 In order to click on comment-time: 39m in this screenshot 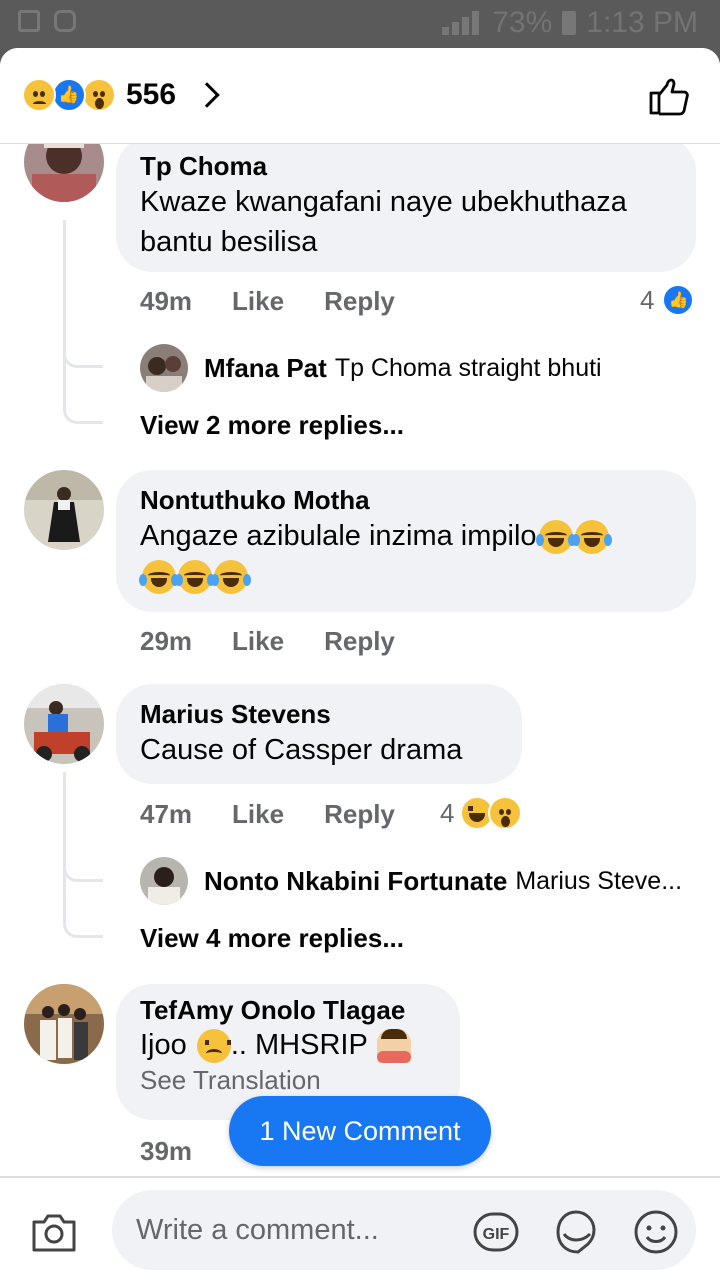, I will do `click(166, 1151)`.